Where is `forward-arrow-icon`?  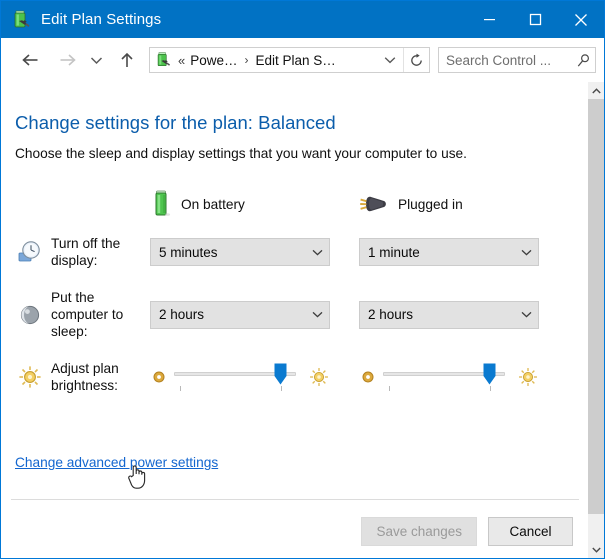
forward-arrow-icon is located at coordinates (67, 60).